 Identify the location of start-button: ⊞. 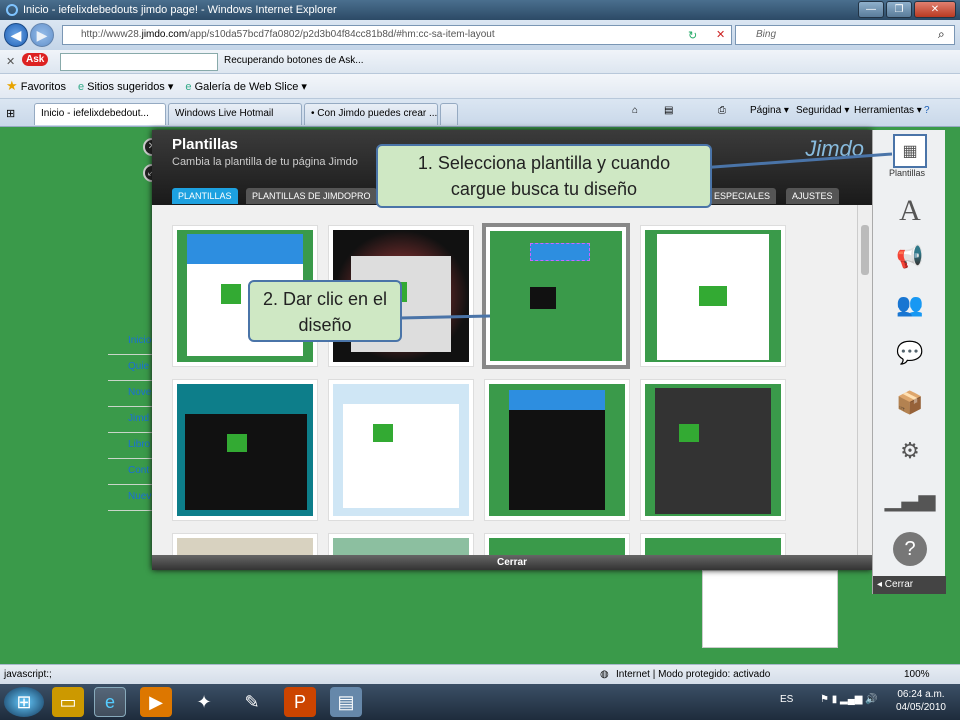
(24, 702).